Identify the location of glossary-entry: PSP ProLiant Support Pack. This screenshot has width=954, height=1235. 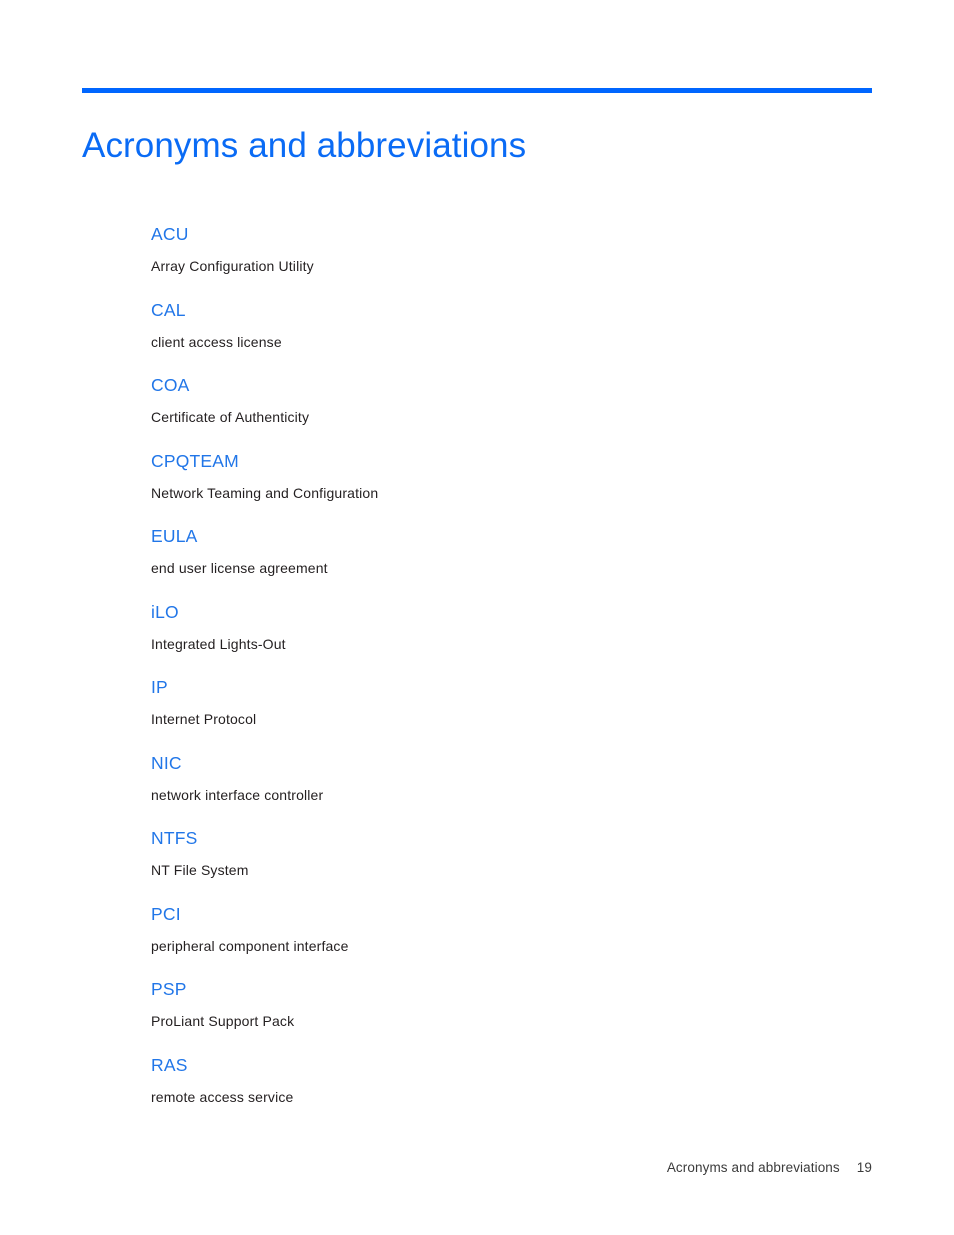
(501, 1017).